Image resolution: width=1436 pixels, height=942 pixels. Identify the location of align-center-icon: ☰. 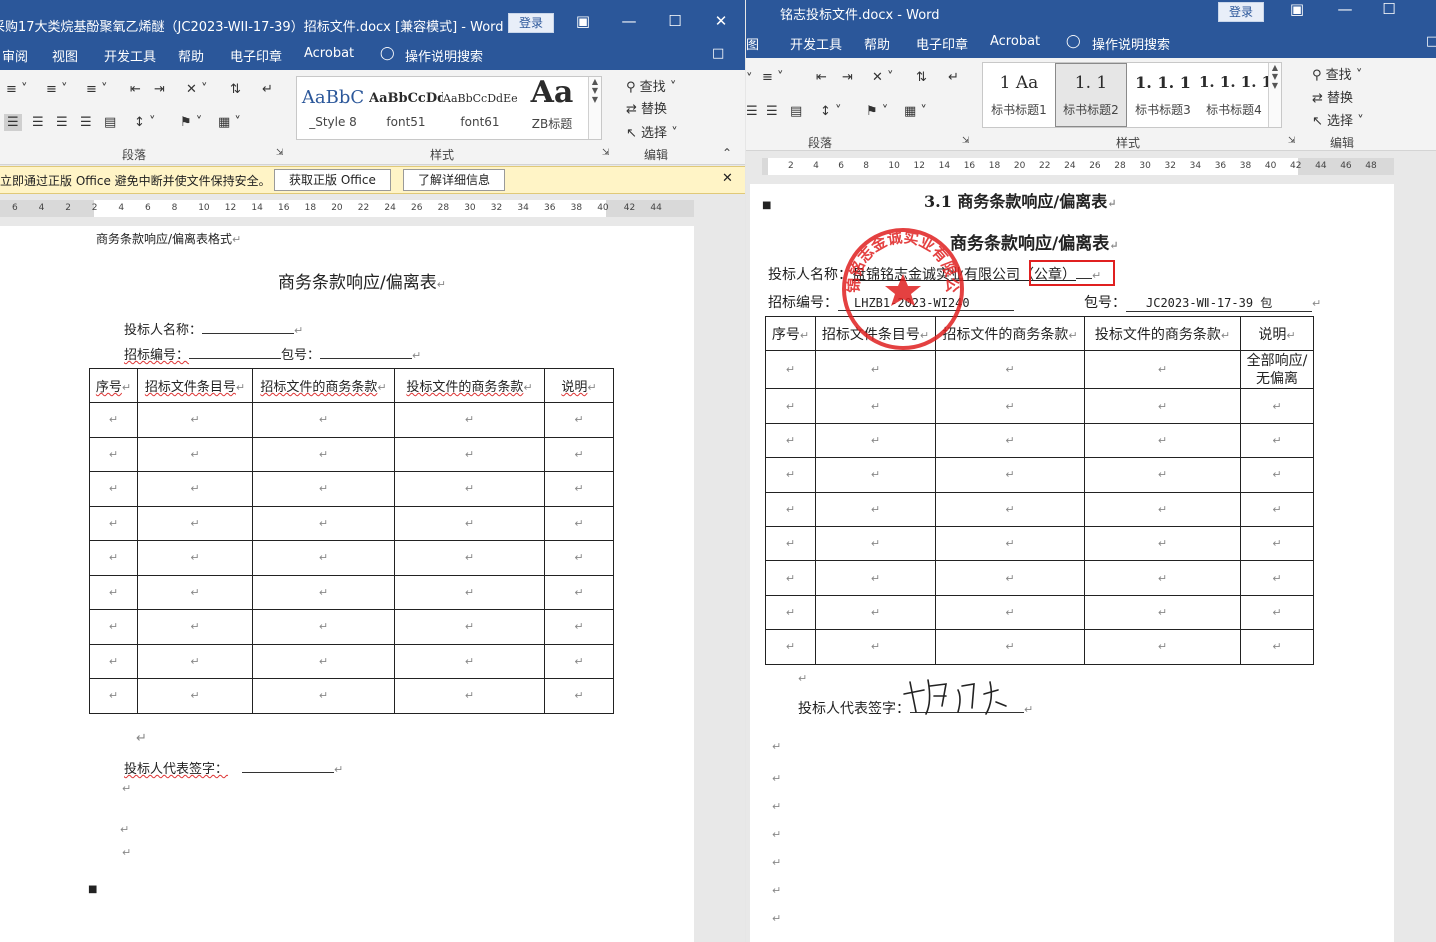
(38, 122).